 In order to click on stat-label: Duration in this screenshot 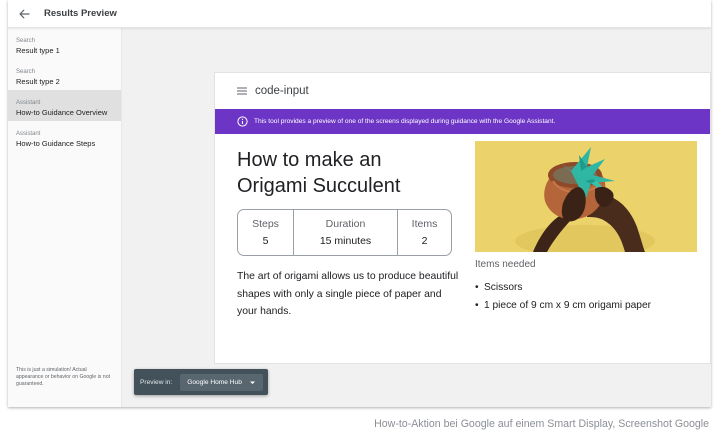, I will do `click(345, 224)`.